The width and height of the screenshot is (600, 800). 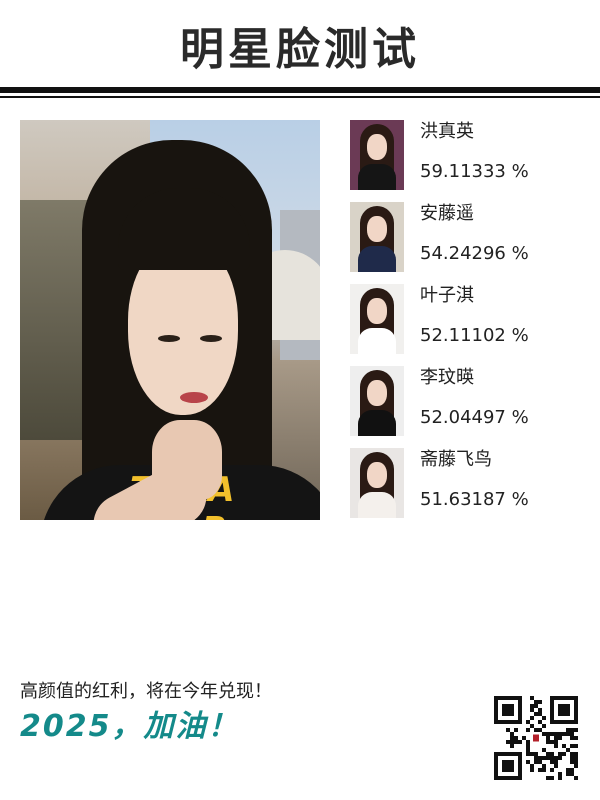 I want to click on match-name: 李玟暎, so click(x=447, y=377).